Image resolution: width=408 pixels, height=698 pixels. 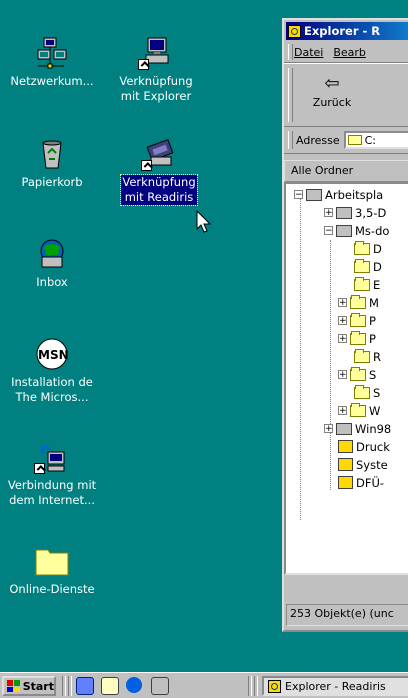 What do you see at coordinates (347, 615) in the screenshot?
I see `status-bar: 253 Objekt(e) (unc` at bounding box center [347, 615].